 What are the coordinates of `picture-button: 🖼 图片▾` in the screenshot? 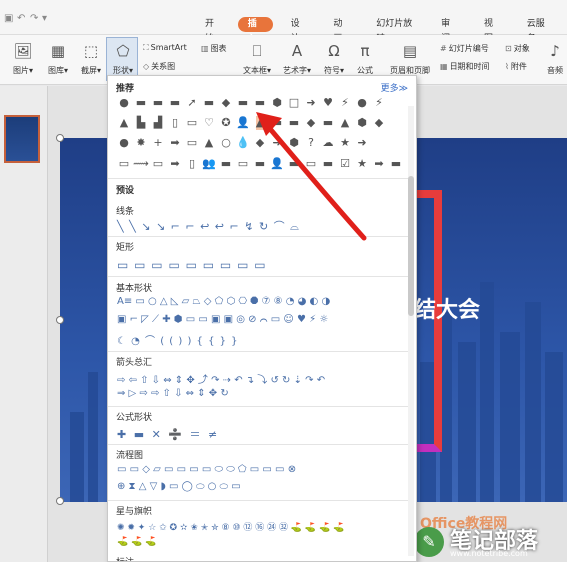 It's located at (23, 58).